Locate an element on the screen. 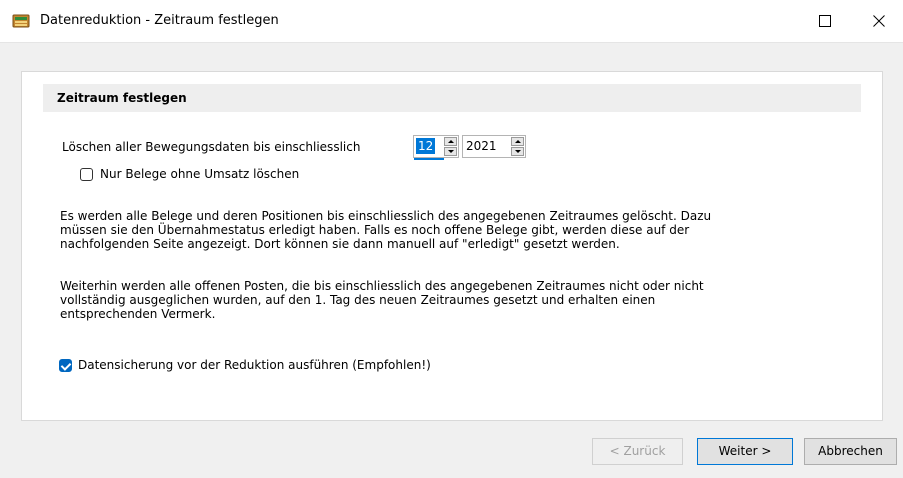  section-title: Zeitraum festlegen is located at coordinates (122, 98).